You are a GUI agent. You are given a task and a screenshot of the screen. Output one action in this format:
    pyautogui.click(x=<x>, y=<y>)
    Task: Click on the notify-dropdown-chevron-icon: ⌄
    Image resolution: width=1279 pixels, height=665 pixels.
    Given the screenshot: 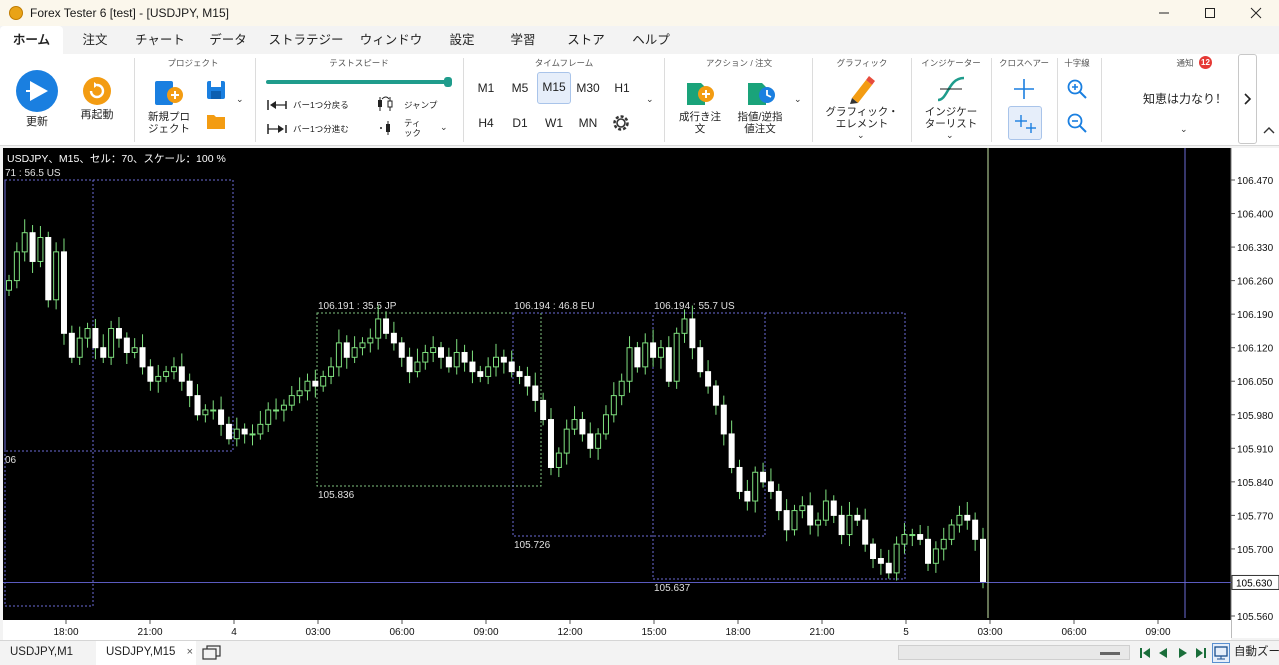 What is the action you would take?
    pyautogui.click(x=1184, y=129)
    